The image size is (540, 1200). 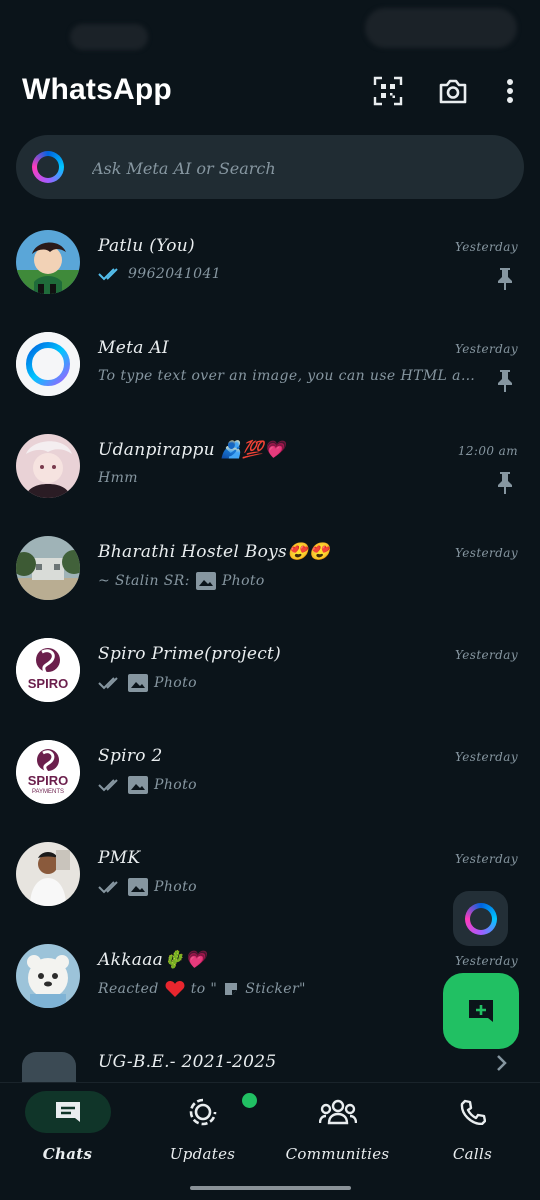 I want to click on updates-icon-wrap, so click(x=208, y=1112).